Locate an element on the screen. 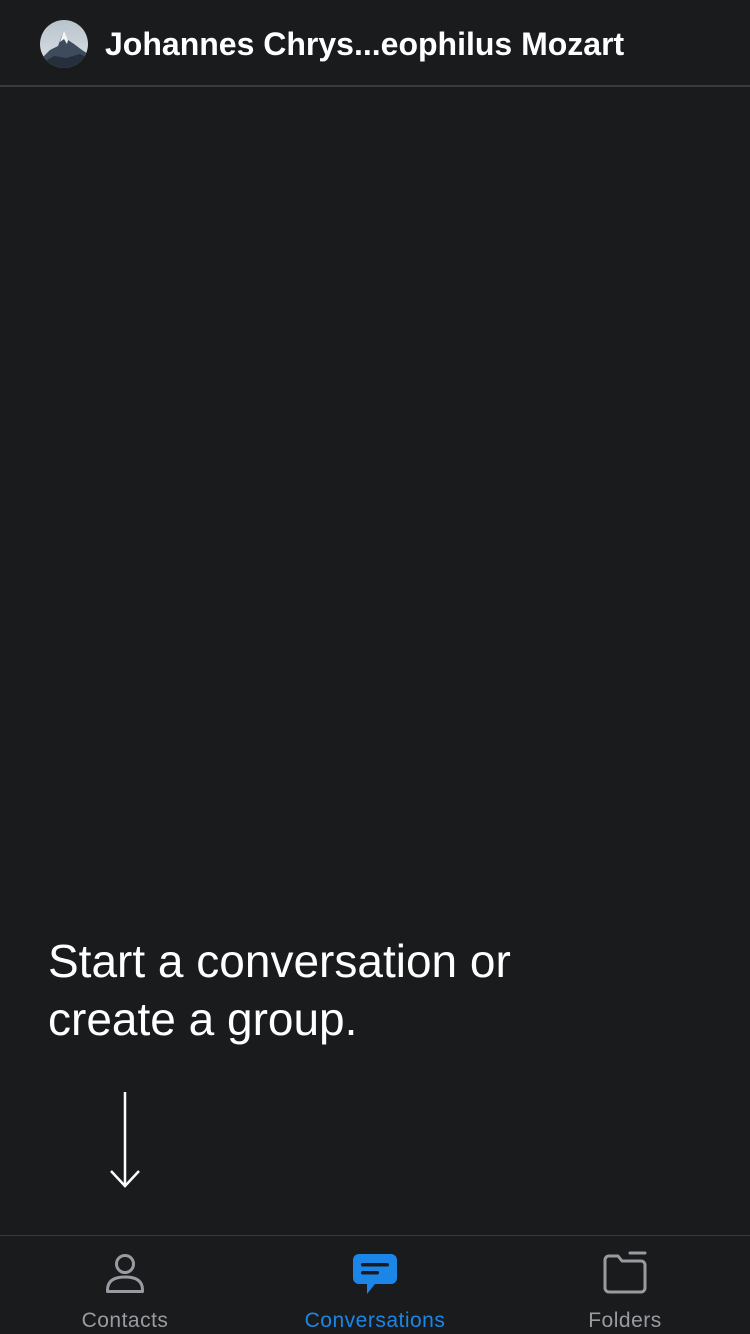 The height and width of the screenshot is (1334, 750). empty-state-message: Start a conversation or create a group. is located at coordinates (308, 990).